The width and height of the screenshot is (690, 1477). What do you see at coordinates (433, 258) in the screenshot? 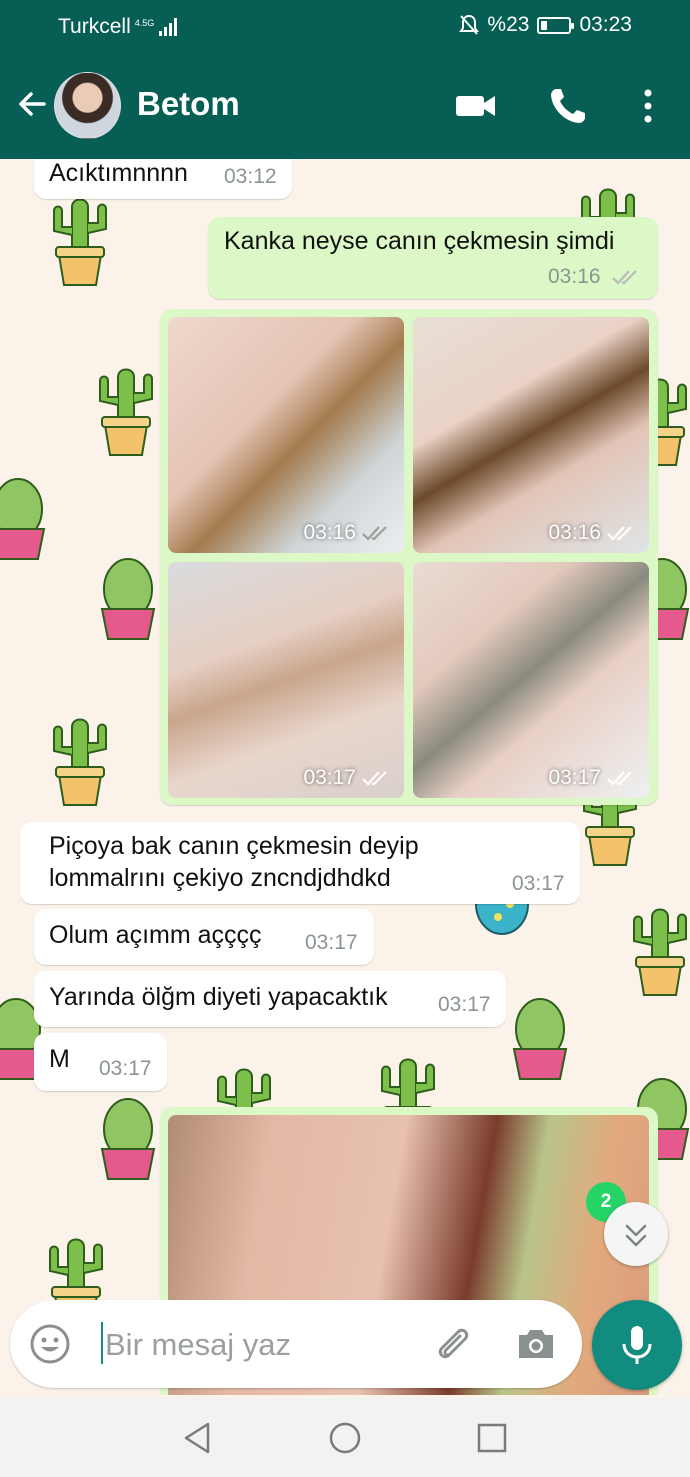
I see `outgoing-message: Kanka neyse canın çekmesin şimdi 03:16` at bounding box center [433, 258].